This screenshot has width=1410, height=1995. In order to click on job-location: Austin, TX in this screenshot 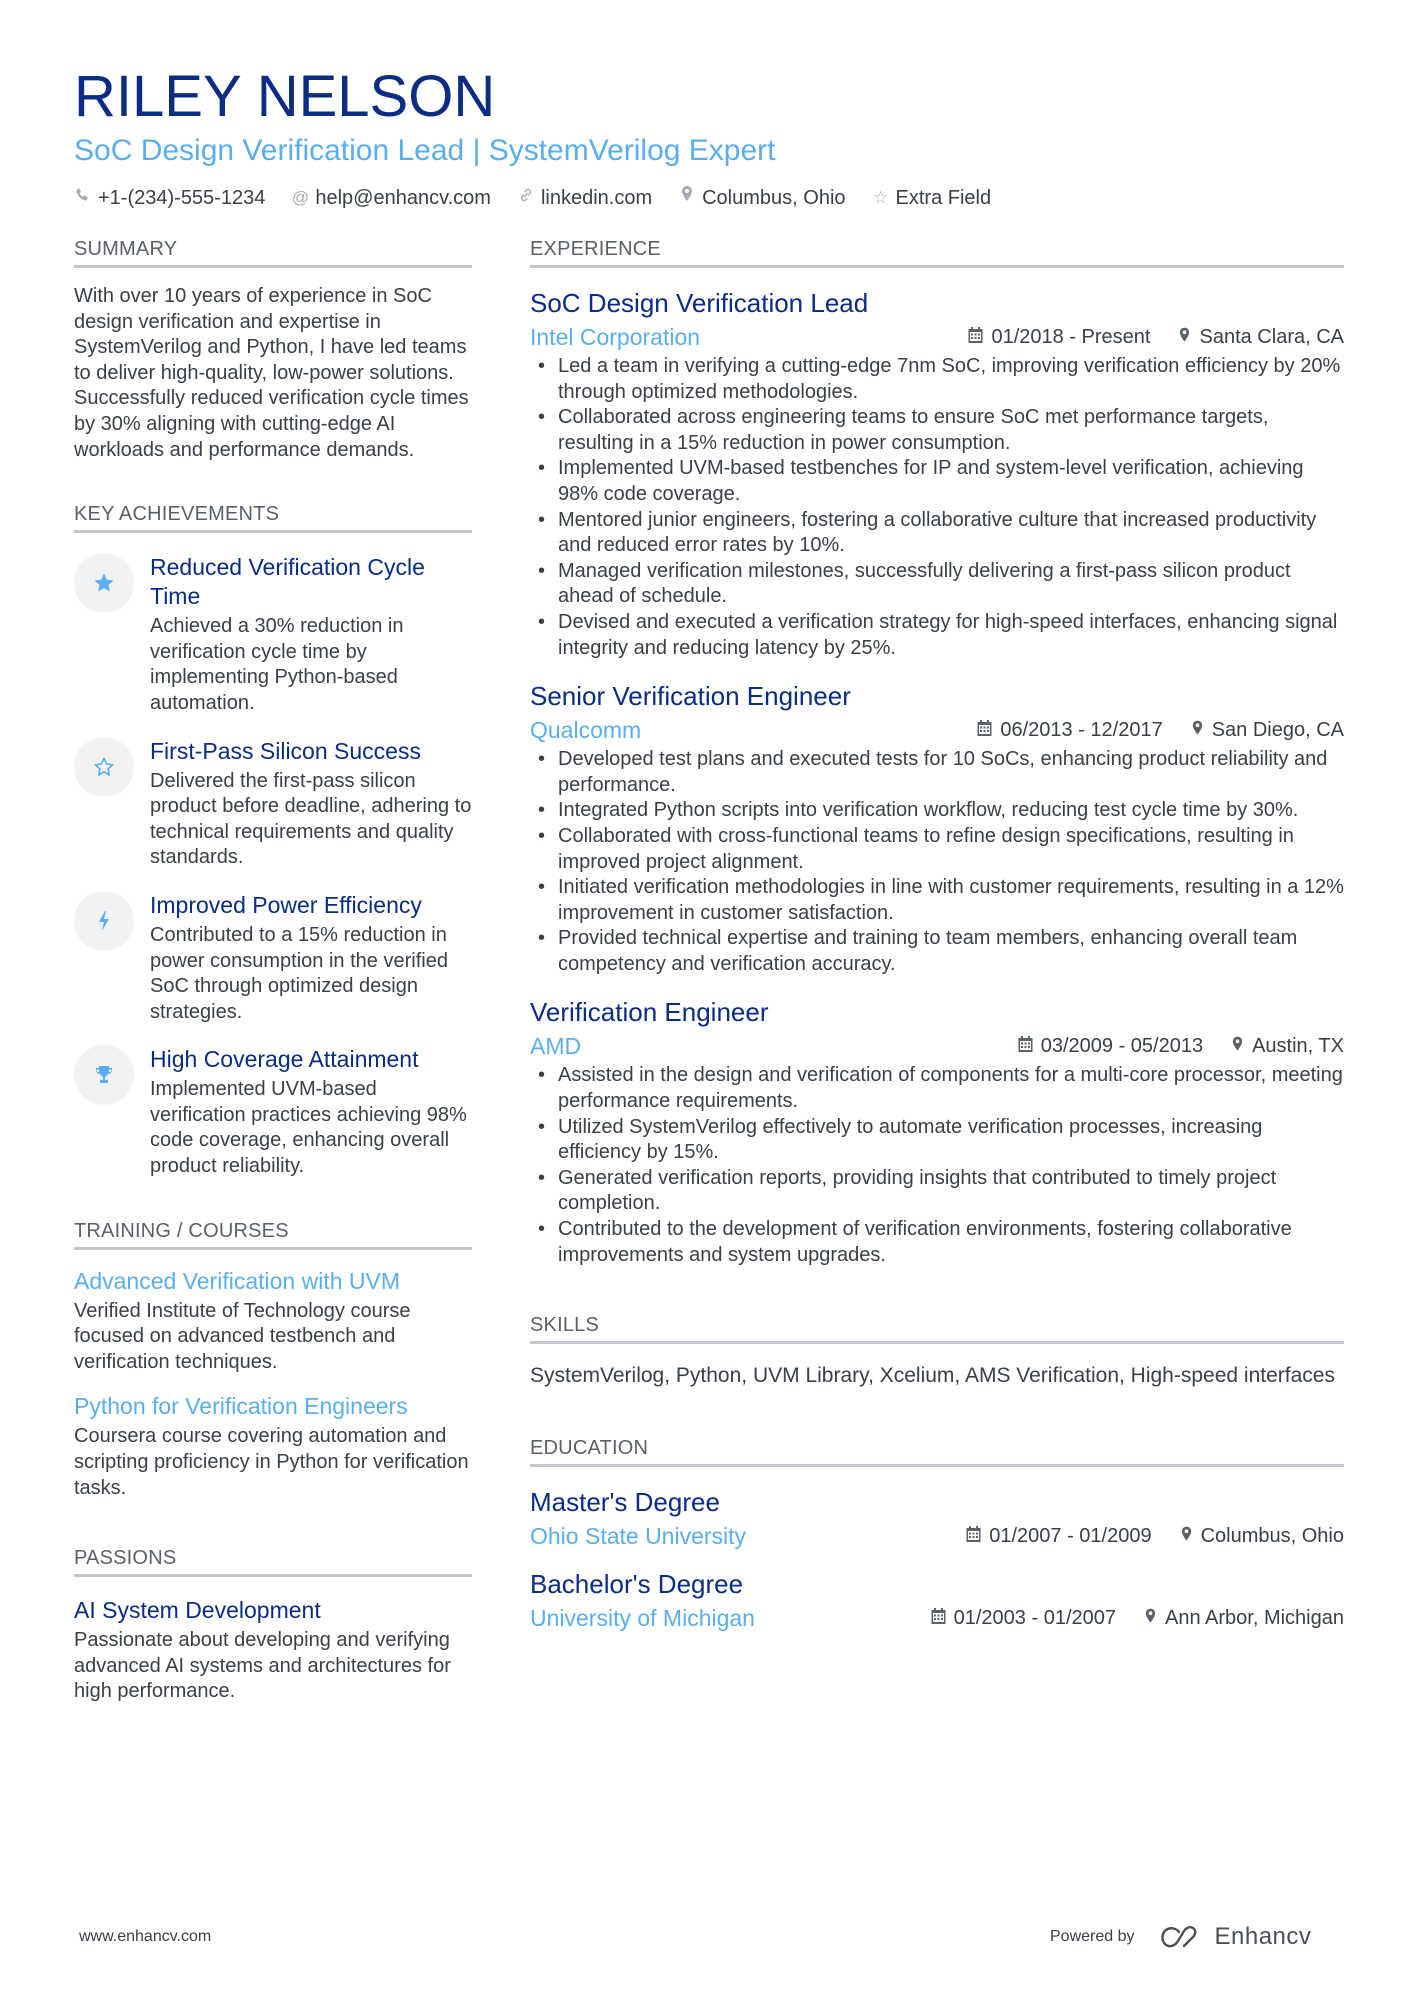, I will do `click(1298, 1045)`.